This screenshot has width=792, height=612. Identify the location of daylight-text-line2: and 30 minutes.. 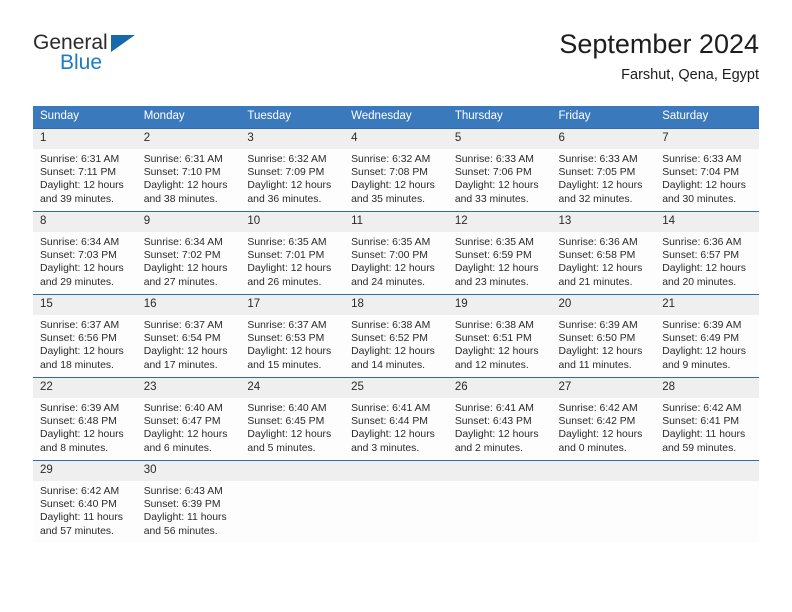
(699, 199).